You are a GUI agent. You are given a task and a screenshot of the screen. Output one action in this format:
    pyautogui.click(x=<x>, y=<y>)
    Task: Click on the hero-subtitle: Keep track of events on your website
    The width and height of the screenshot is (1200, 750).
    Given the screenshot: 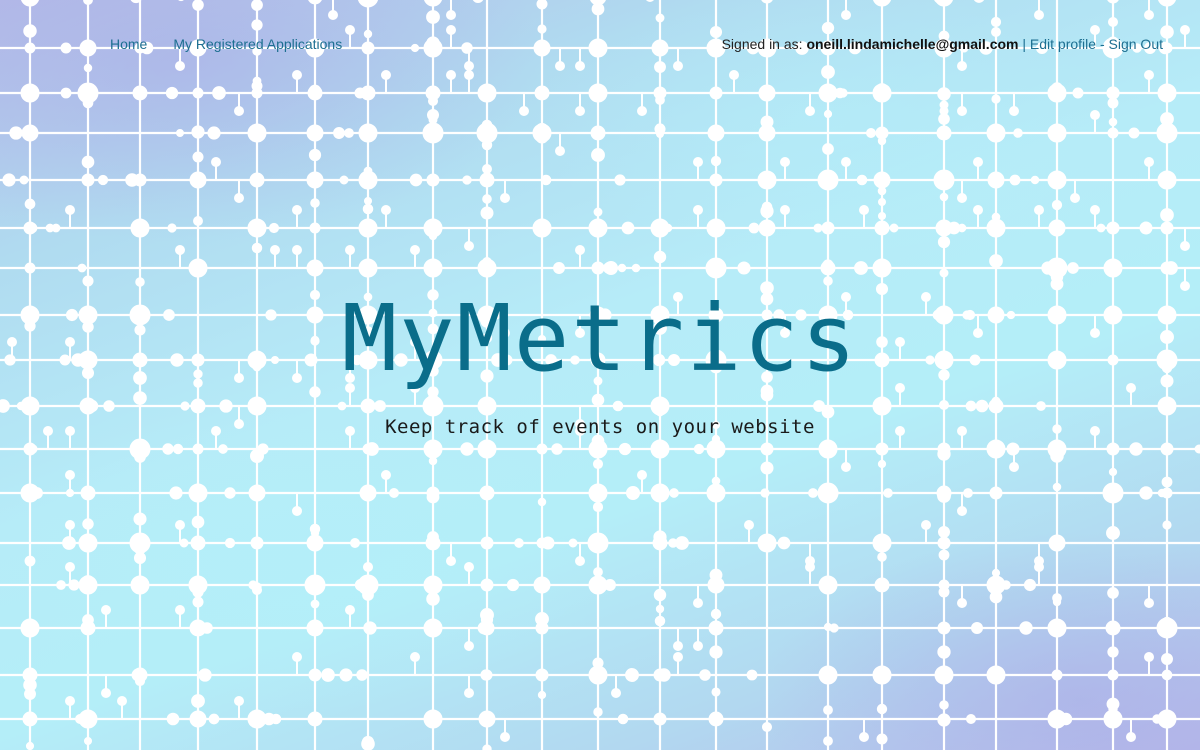 What is the action you would take?
    pyautogui.click(x=600, y=427)
    